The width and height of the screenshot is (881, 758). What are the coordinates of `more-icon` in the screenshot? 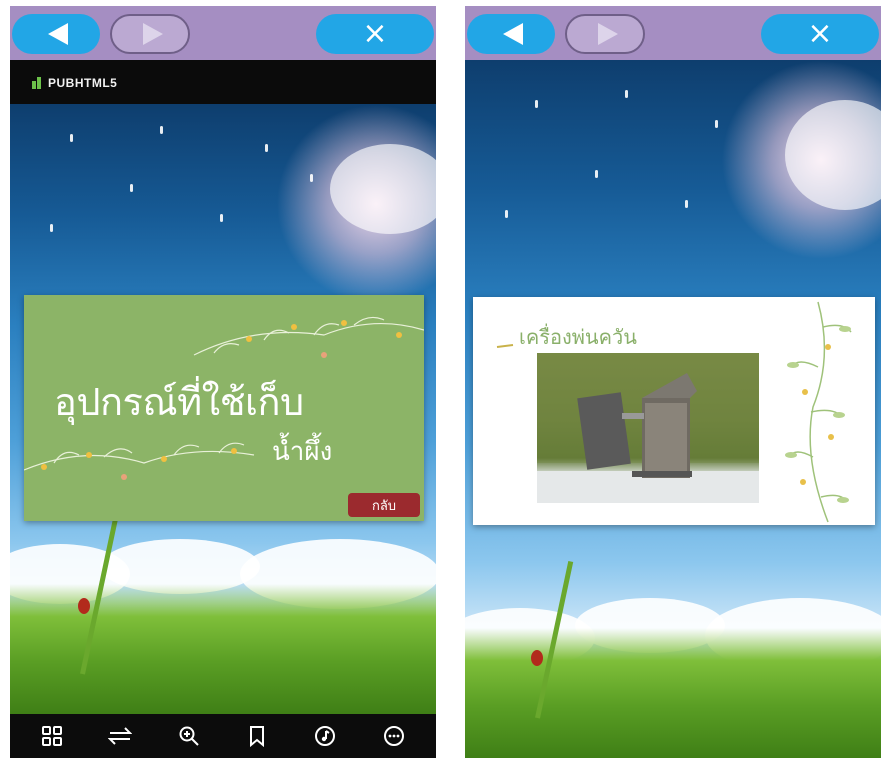 It's located at (394, 736).